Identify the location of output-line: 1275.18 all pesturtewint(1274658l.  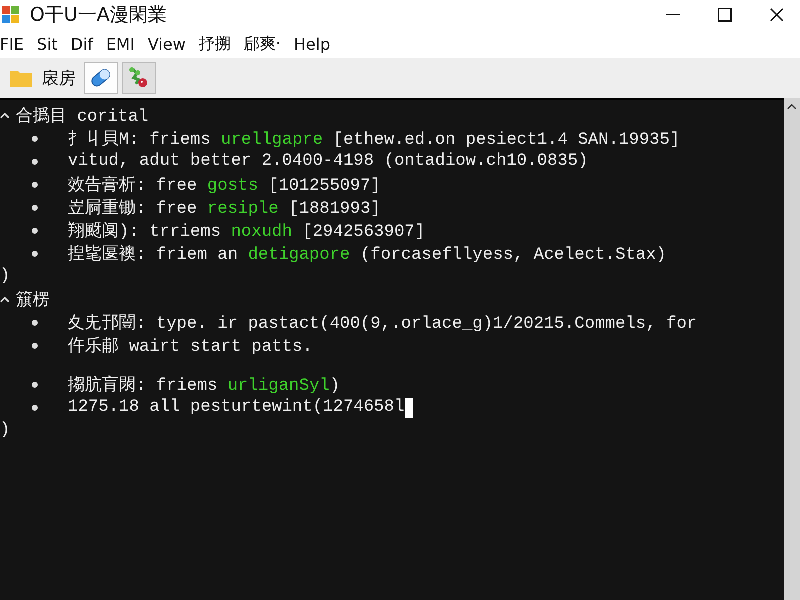
(236, 407).